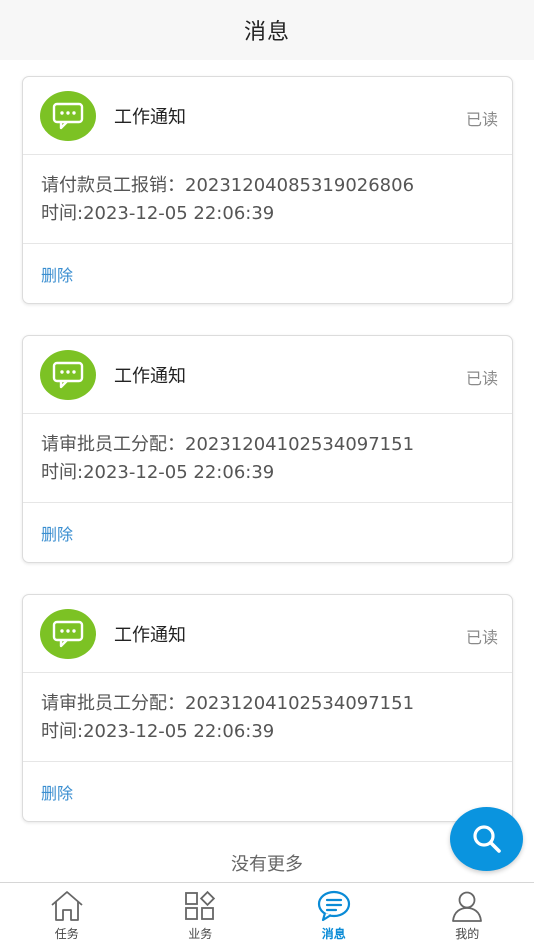 This screenshot has width=534, height=950. What do you see at coordinates (467, 906) in the screenshot?
I see `user-icon` at bounding box center [467, 906].